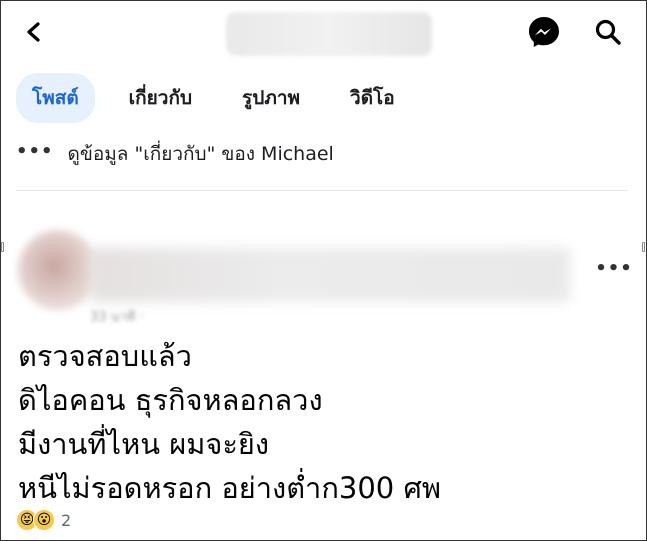  What do you see at coordinates (160, 98) in the screenshot?
I see `tab-about: เกี่ยวกับ` at bounding box center [160, 98].